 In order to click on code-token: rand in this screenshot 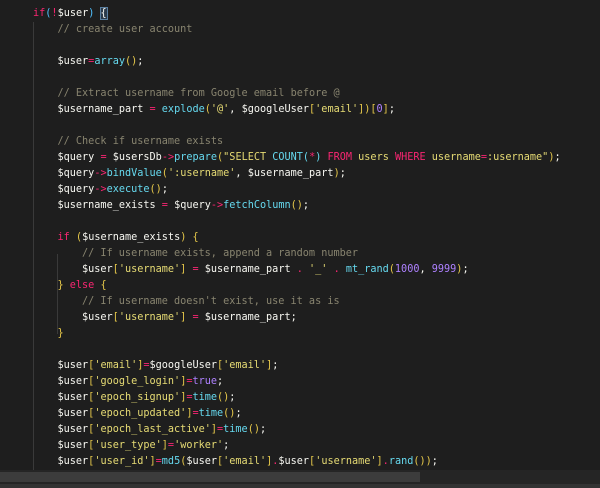, I will do `click(401, 461)`.